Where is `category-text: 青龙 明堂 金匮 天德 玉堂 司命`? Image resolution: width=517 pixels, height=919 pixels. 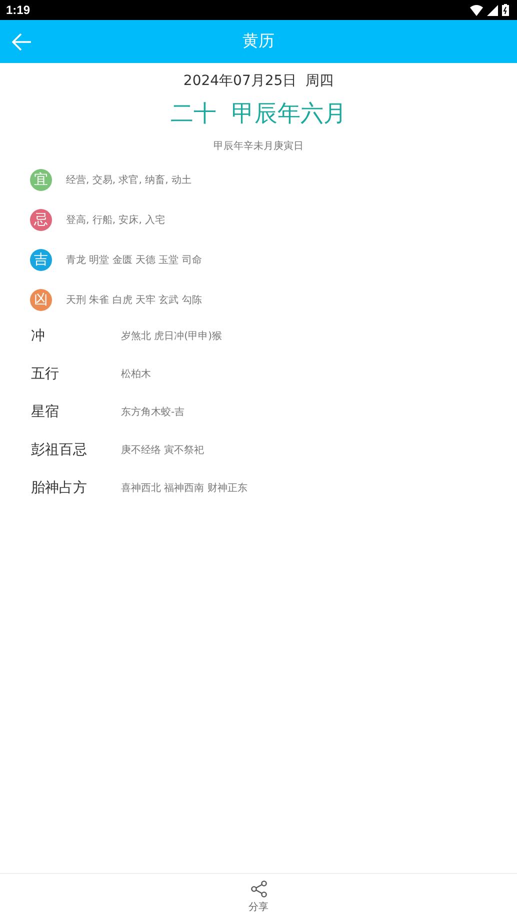 category-text: 青龙 明堂 金匮 天德 玉堂 司命 is located at coordinates (134, 260).